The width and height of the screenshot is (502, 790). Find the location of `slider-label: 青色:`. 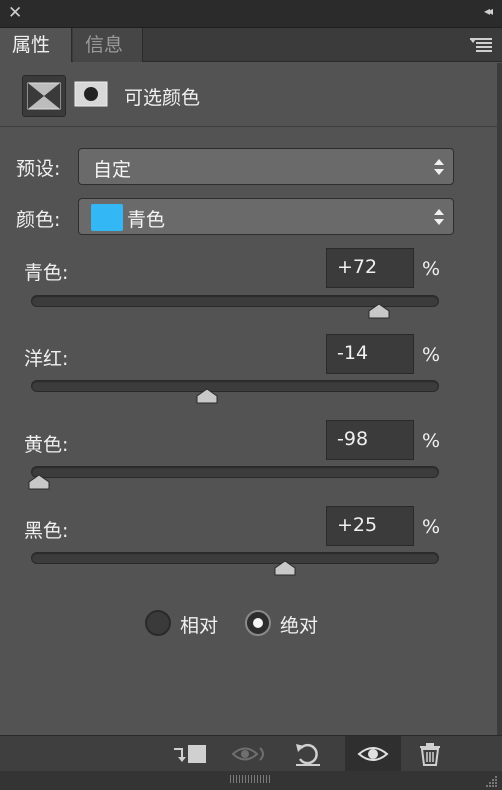

slider-label: 青色: is located at coordinates (46, 273).